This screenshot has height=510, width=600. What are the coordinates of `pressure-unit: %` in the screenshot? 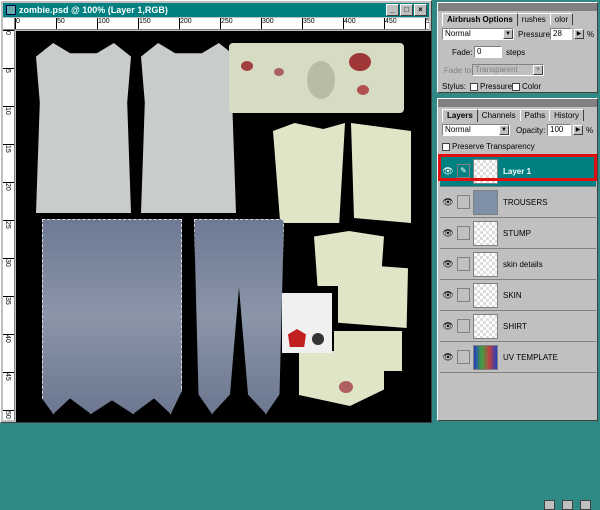 It's located at (591, 34).